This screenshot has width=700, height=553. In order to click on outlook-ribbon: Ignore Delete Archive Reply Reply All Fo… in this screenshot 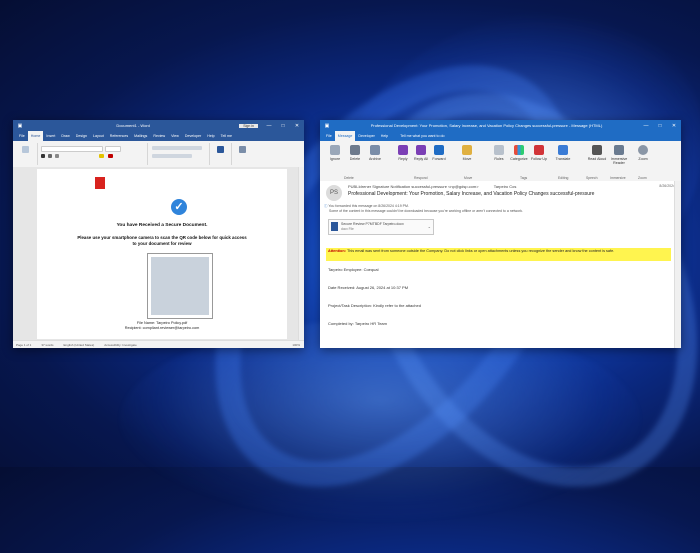, I will do `click(500, 161)`.